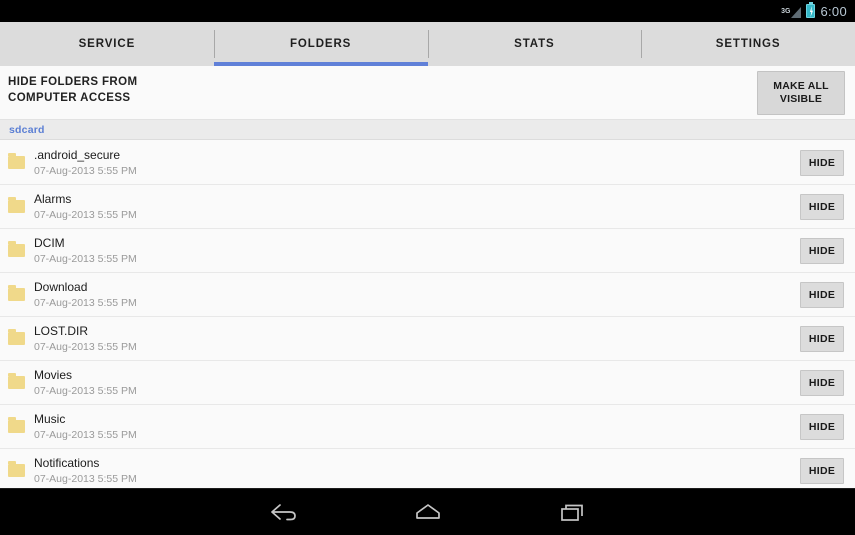 This screenshot has height=535, width=855. I want to click on folder-row: Notifications 07-Aug-2013 5:55 PM HIDE, so click(427, 469).